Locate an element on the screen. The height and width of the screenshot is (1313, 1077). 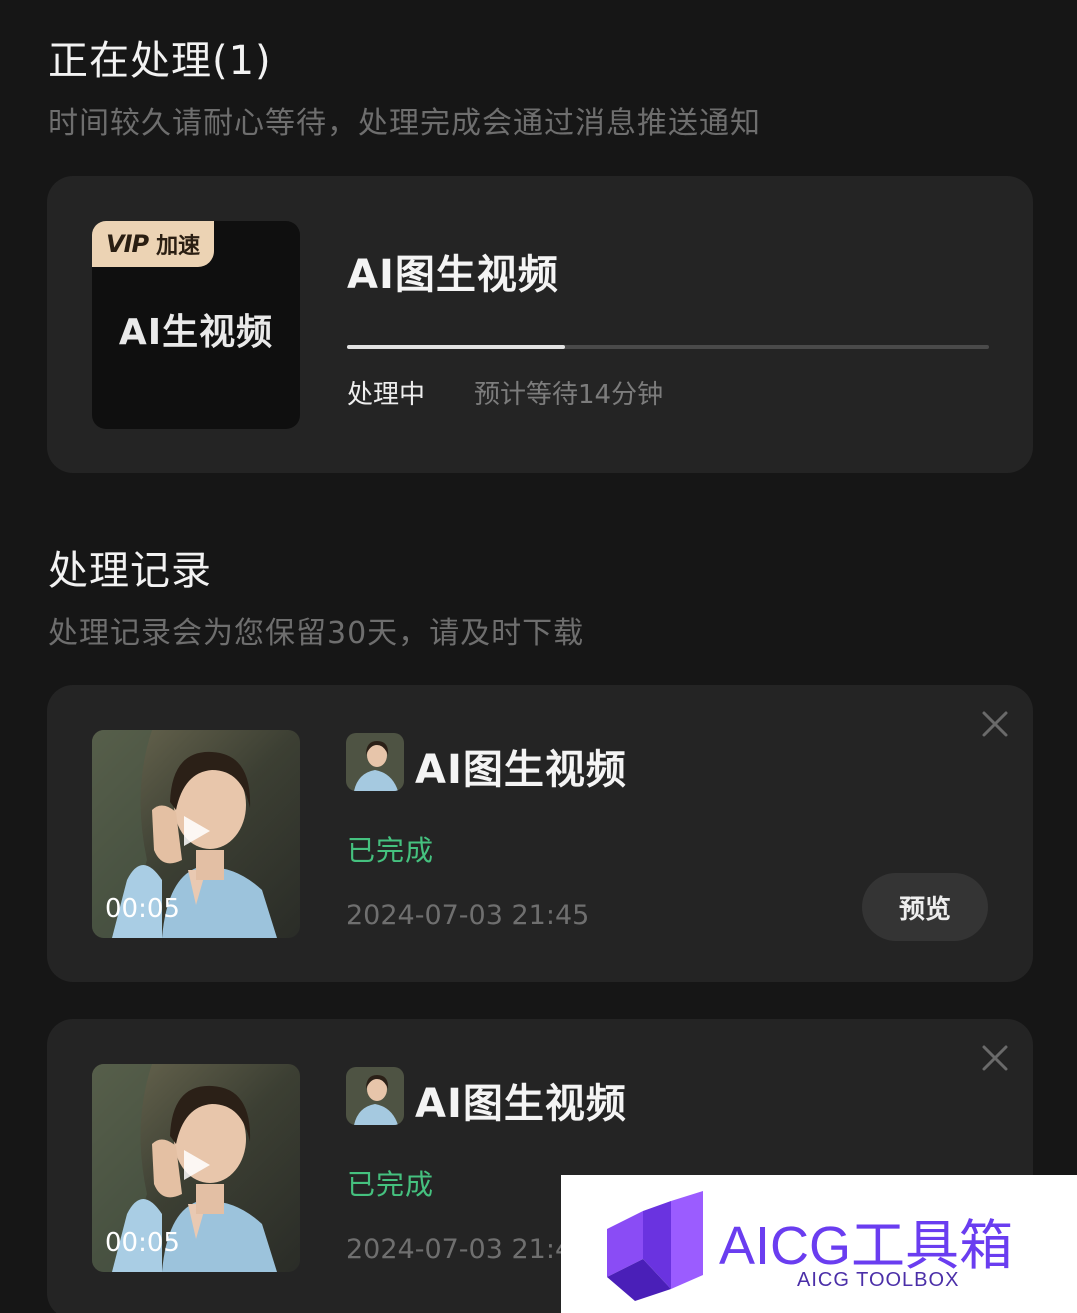
processing-status: 处理中 is located at coordinates (386, 395).